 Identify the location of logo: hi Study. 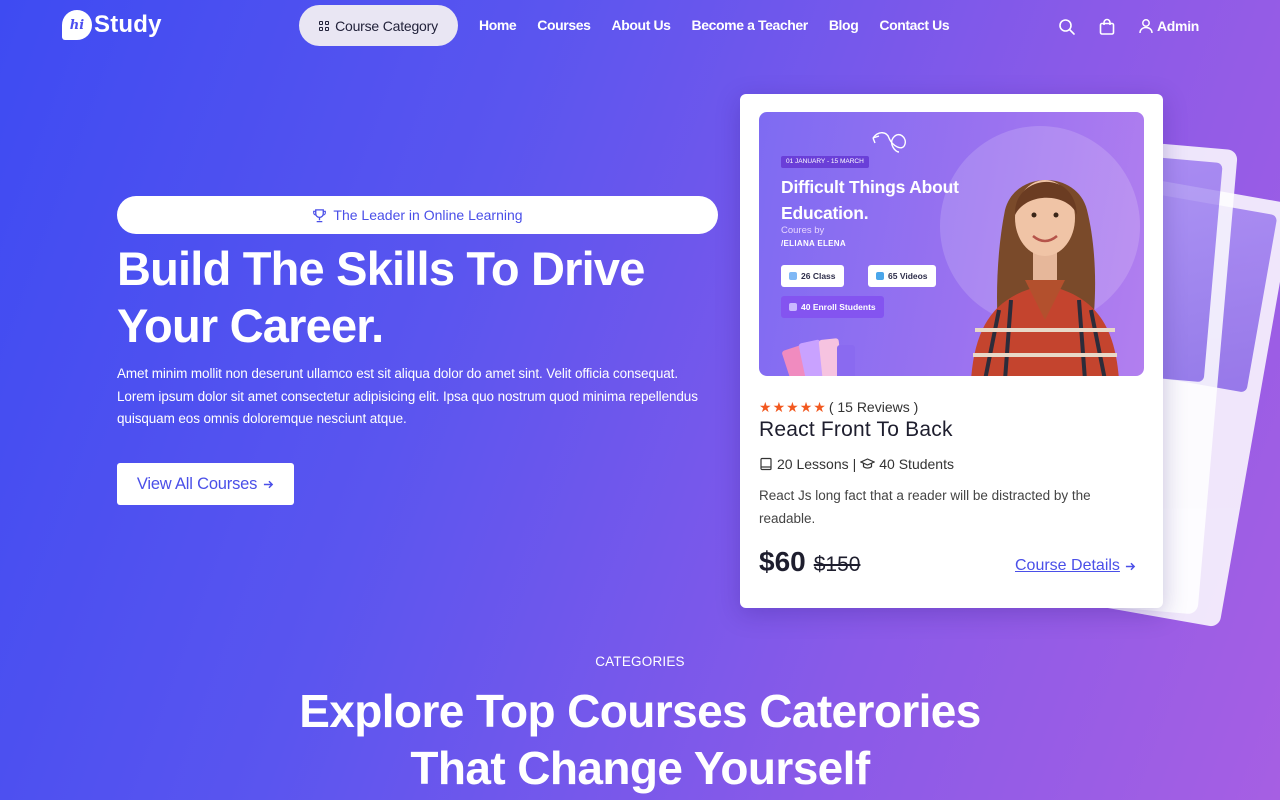
(112, 25).